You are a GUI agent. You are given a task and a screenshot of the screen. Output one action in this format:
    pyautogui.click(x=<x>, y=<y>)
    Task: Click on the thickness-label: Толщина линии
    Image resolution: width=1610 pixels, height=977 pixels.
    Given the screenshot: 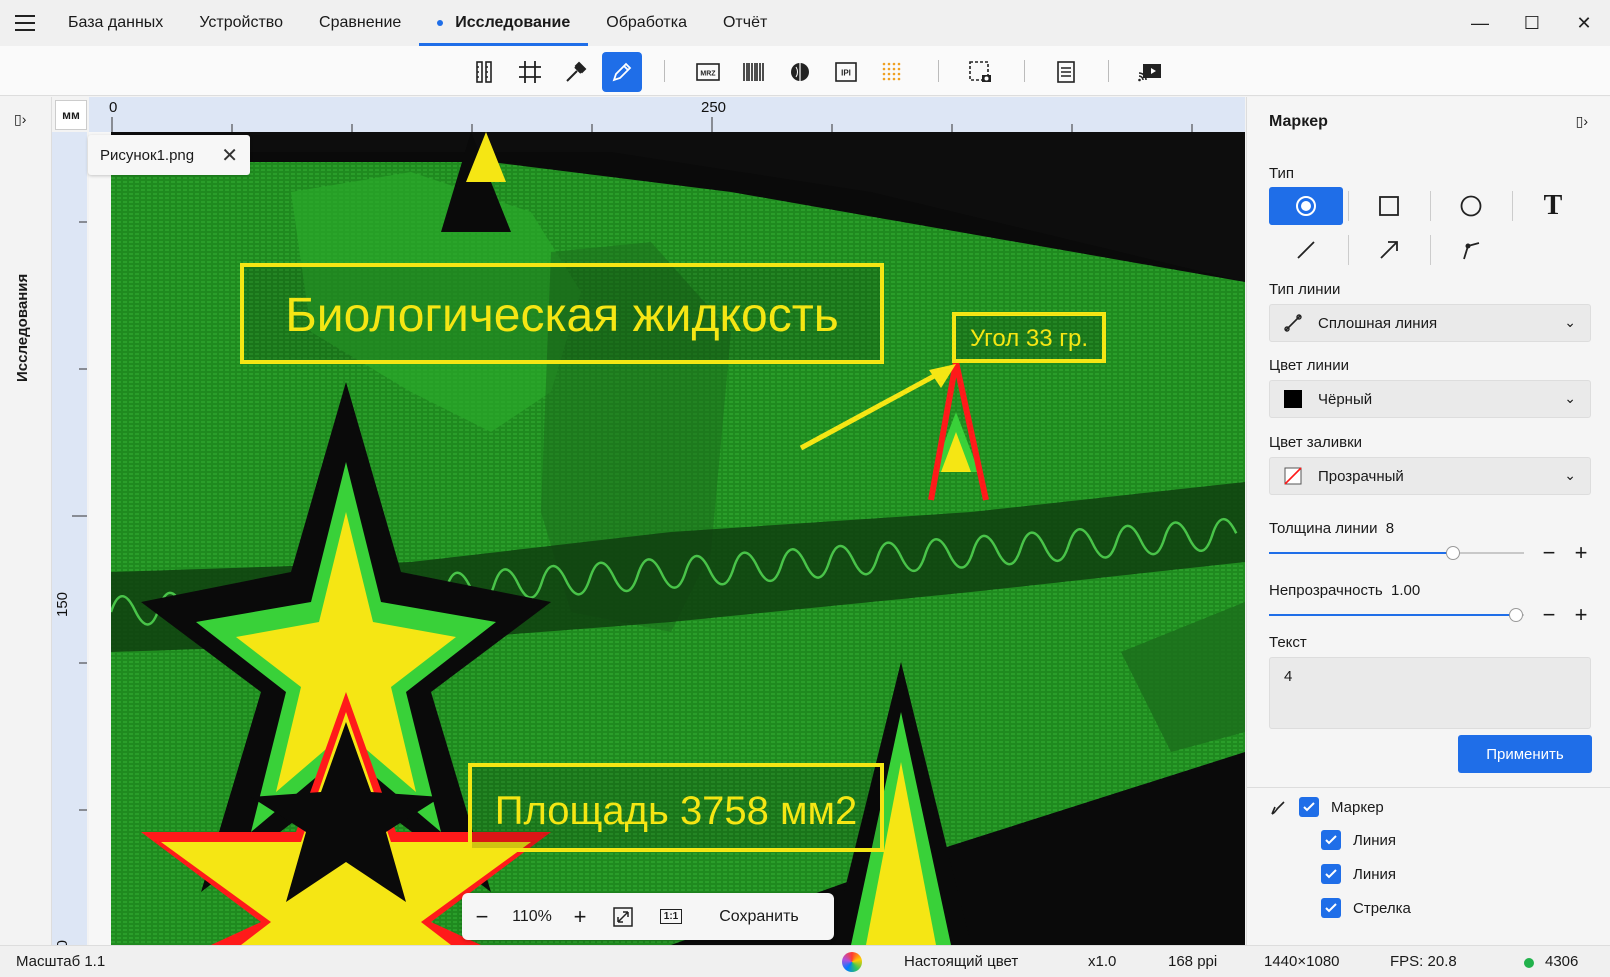 What is the action you would take?
    pyautogui.click(x=1323, y=528)
    